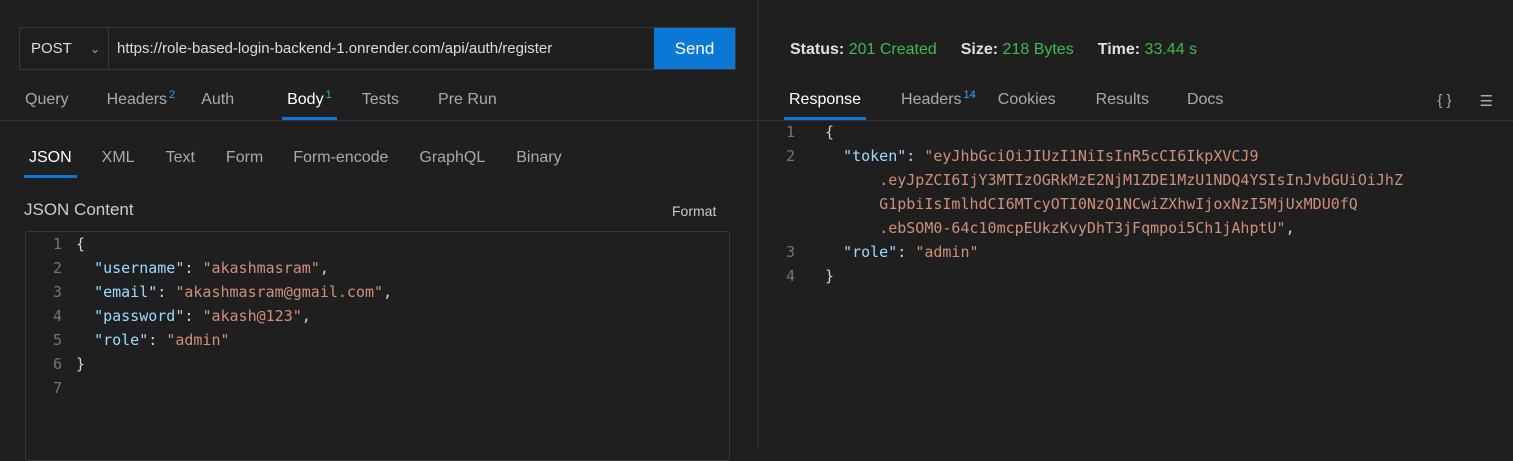  What do you see at coordinates (377, 364) in the screenshot?
I see `code-line: 6}` at bounding box center [377, 364].